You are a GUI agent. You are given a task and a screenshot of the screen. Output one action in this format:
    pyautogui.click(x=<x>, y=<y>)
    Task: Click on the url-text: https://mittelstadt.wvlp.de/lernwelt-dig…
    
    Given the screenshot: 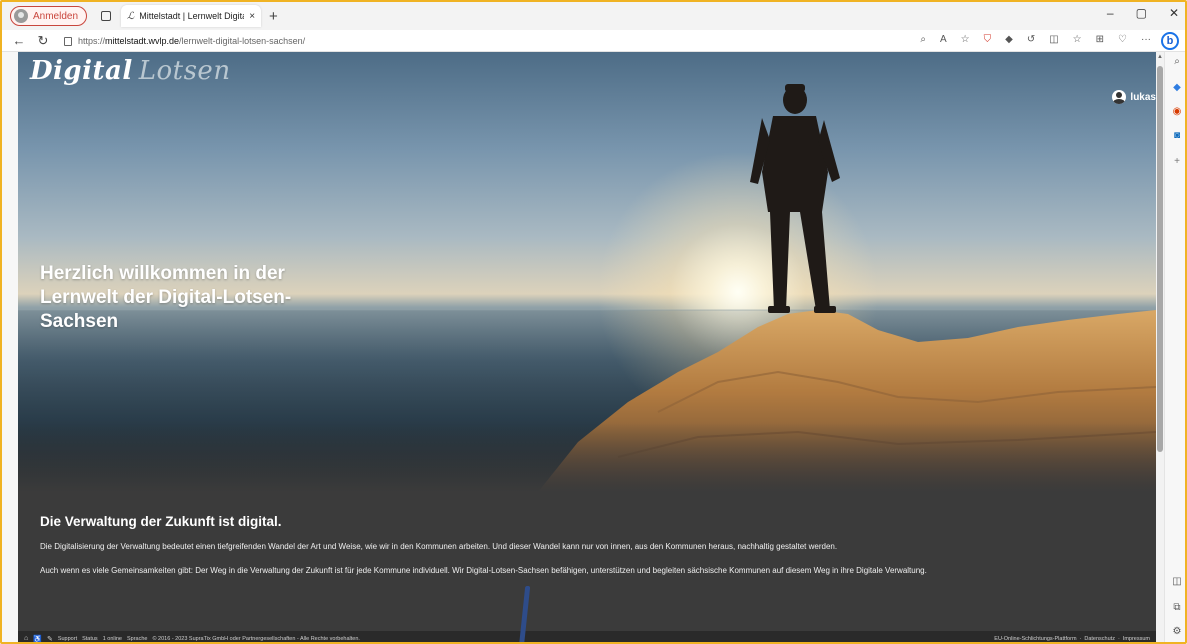 What is the action you would take?
    pyautogui.click(x=192, y=40)
    